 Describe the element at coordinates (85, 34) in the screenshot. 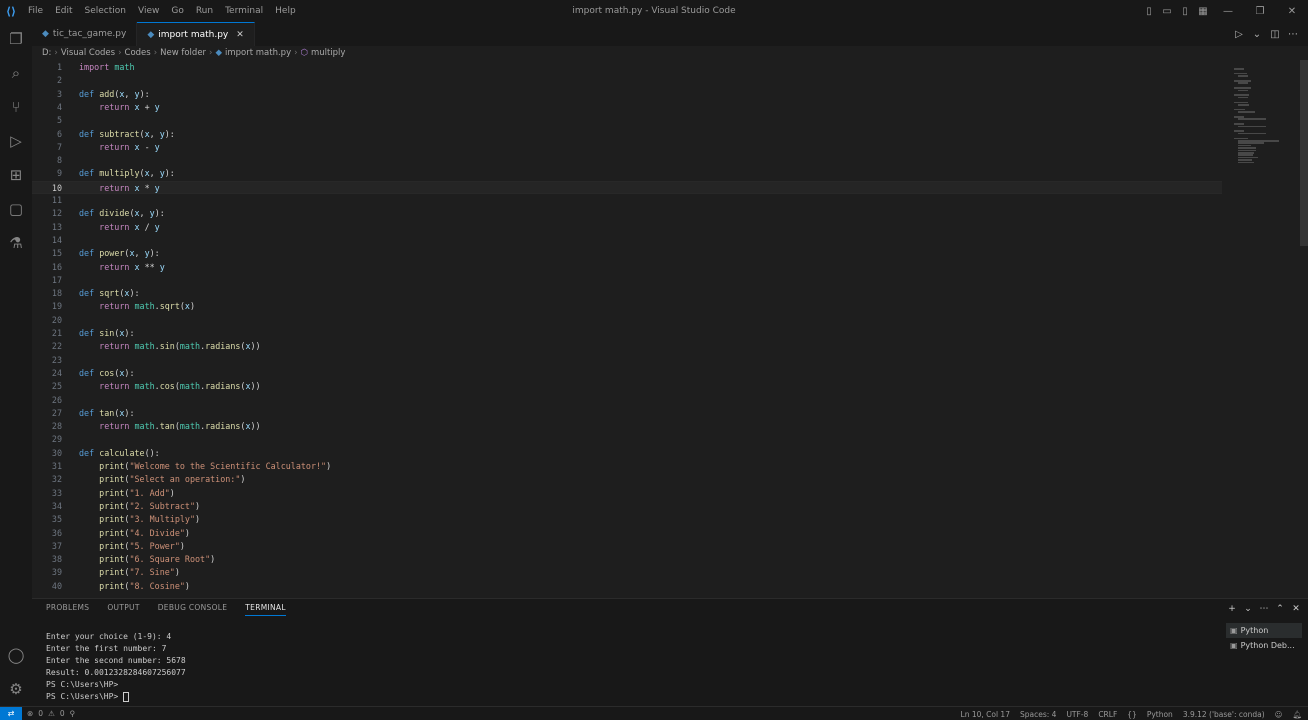

I see `tab-tic-tac-game: ◆ tic_tac_game.py` at that location.